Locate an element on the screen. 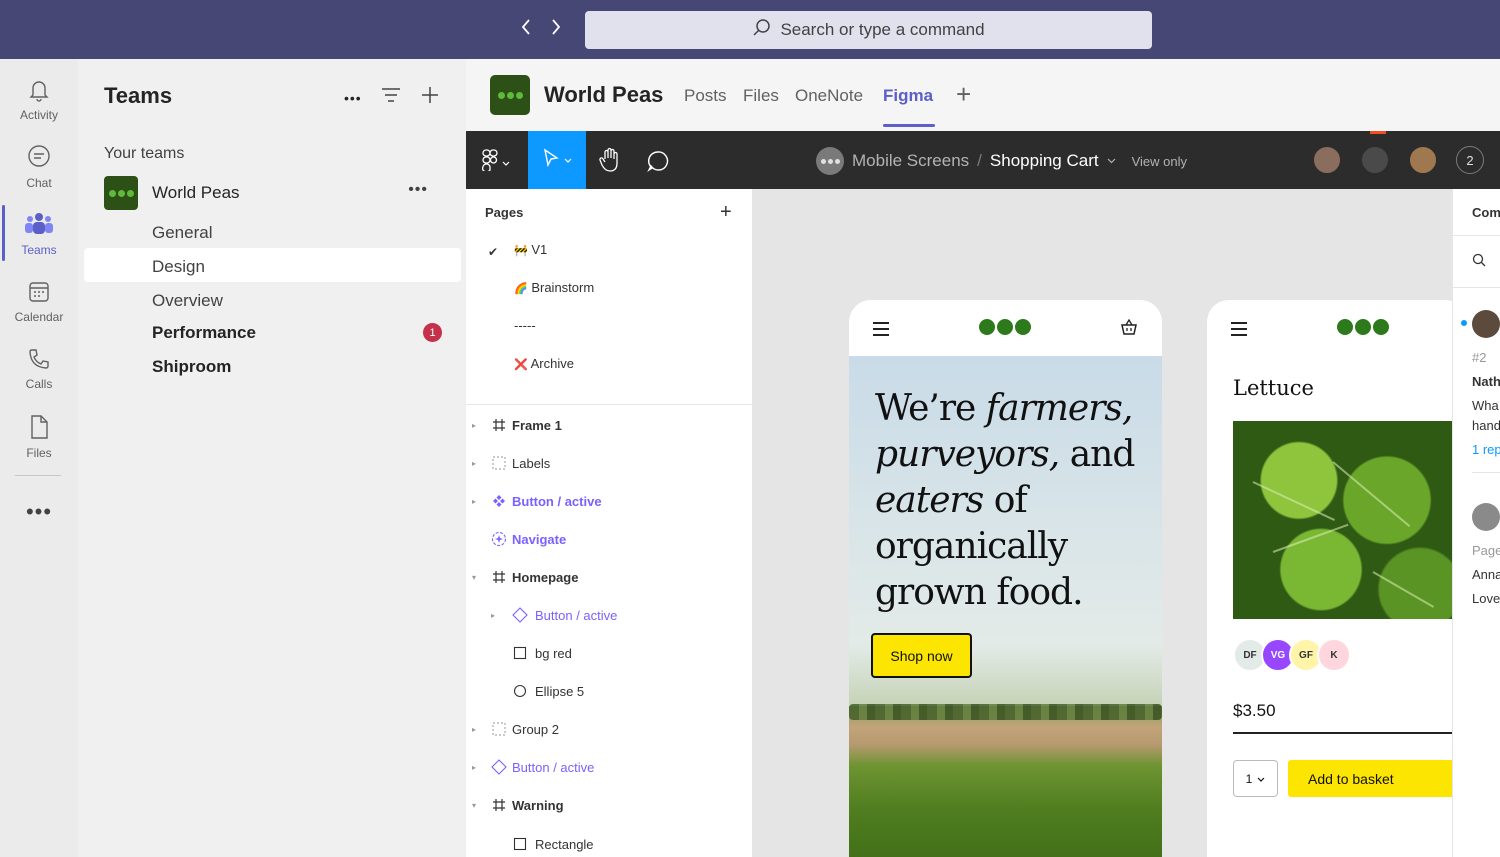 The width and height of the screenshot is (1500, 857). layer-row: ▸ Group 2 is located at coordinates (515, 729).